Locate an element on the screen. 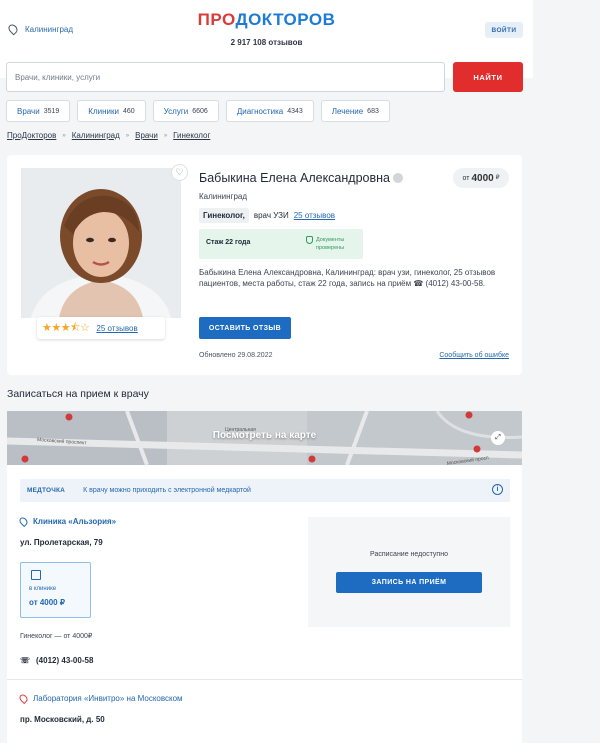  appointment-section-title: Записаться на прием к врачу is located at coordinates (78, 394).